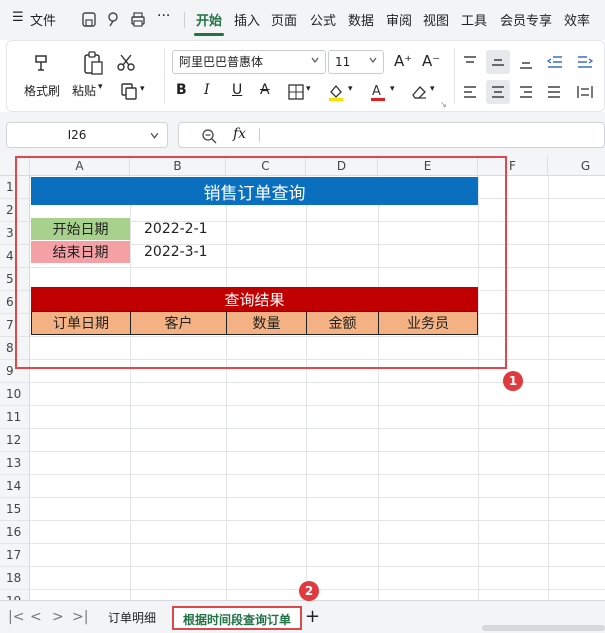 This screenshot has width=605, height=633. Describe the element at coordinates (585, 62) in the screenshot. I see `increase-indent-icon` at that location.